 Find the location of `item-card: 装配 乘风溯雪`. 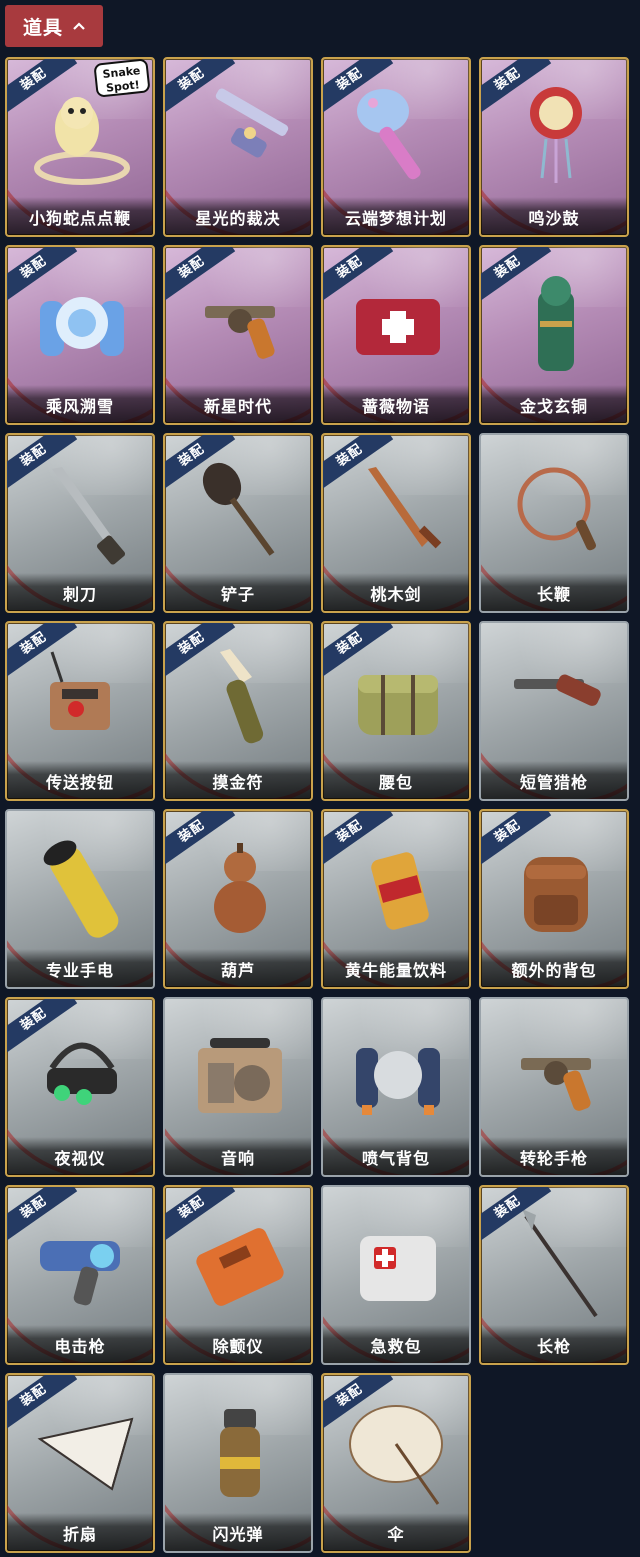

item-card: 装配 乘风溯雪 is located at coordinates (80, 335).